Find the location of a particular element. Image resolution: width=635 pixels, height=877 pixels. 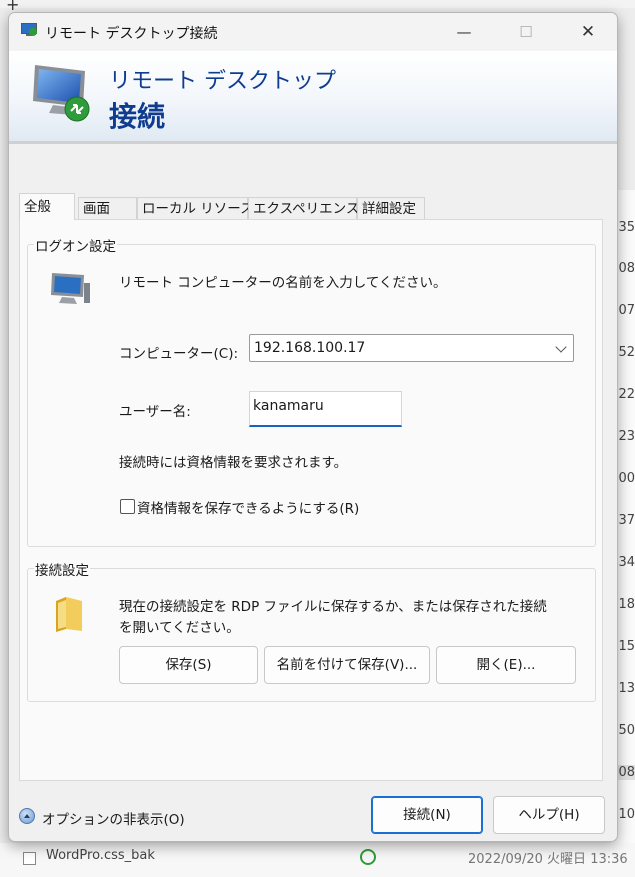

logon-instruction: リモート コンピューターの名前を入力してください。 is located at coordinates (283, 283).